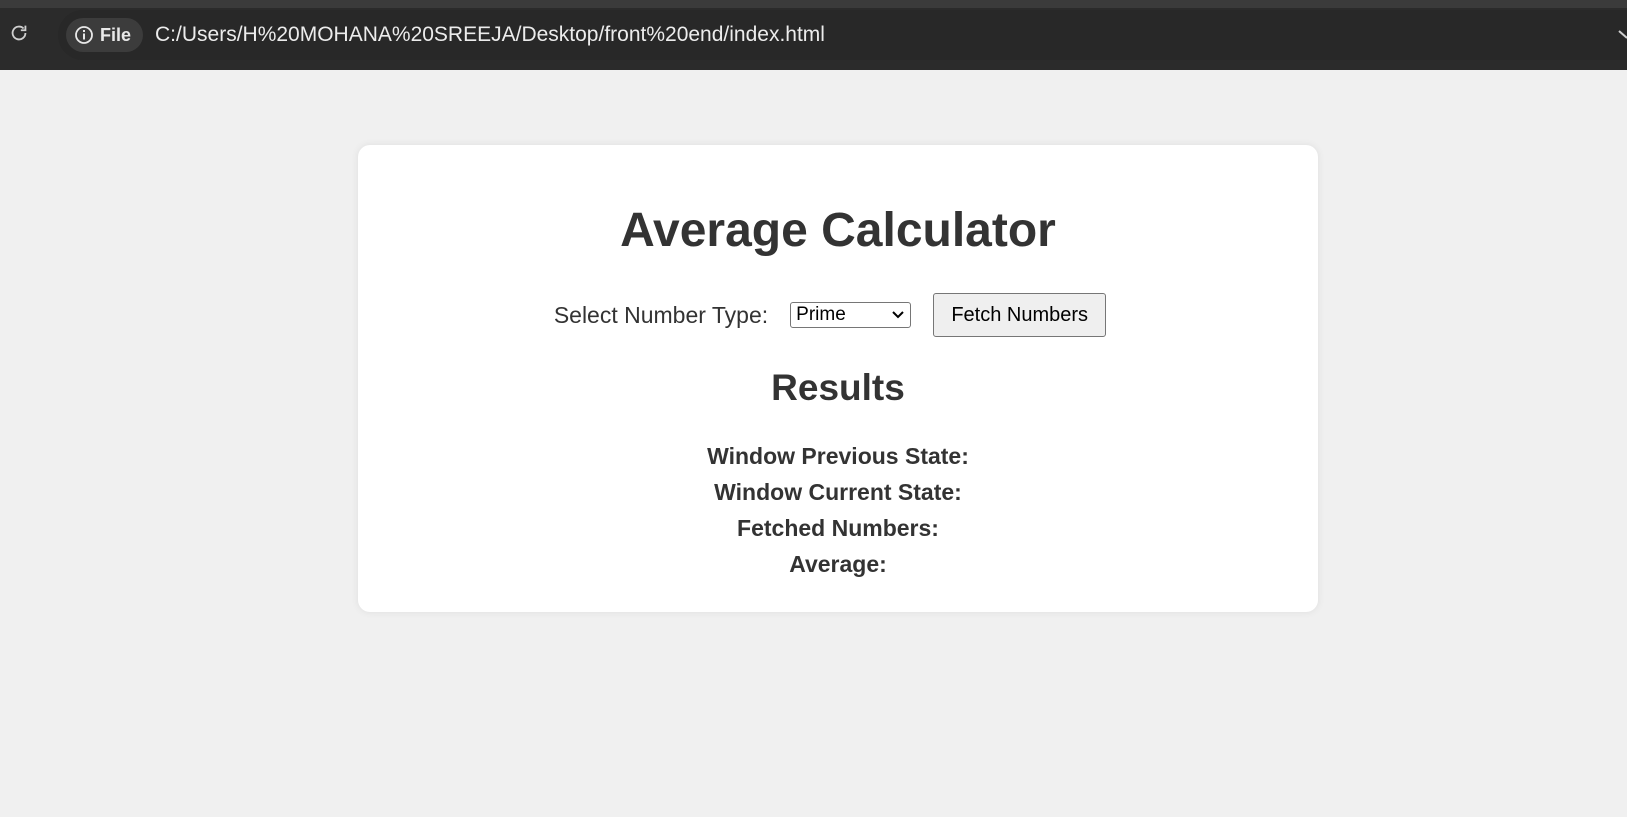  I want to click on info-icon, so click(84, 35).